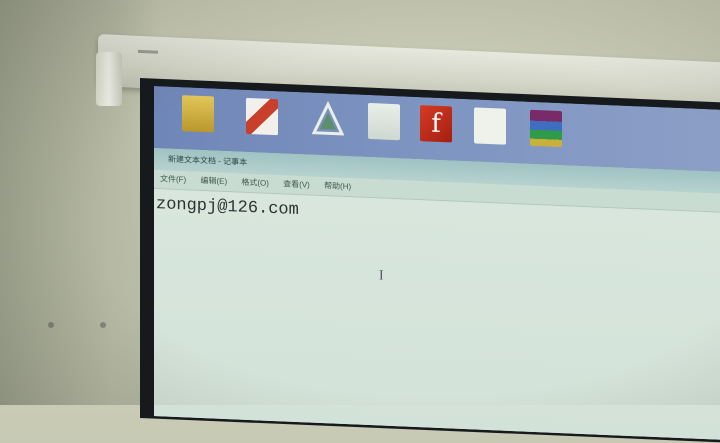 Image resolution: width=720 pixels, height=443 pixels. What do you see at coordinates (490, 126) in the screenshot?
I see `document-icon` at bounding box center [490, 126].